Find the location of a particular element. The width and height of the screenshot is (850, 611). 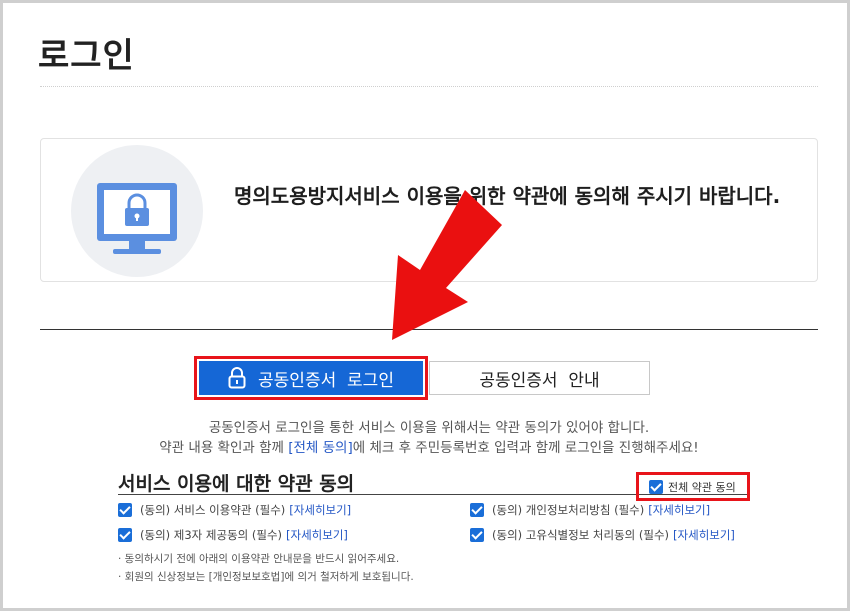

term-checkbox-unique-id is located at coordinates (477, 535).